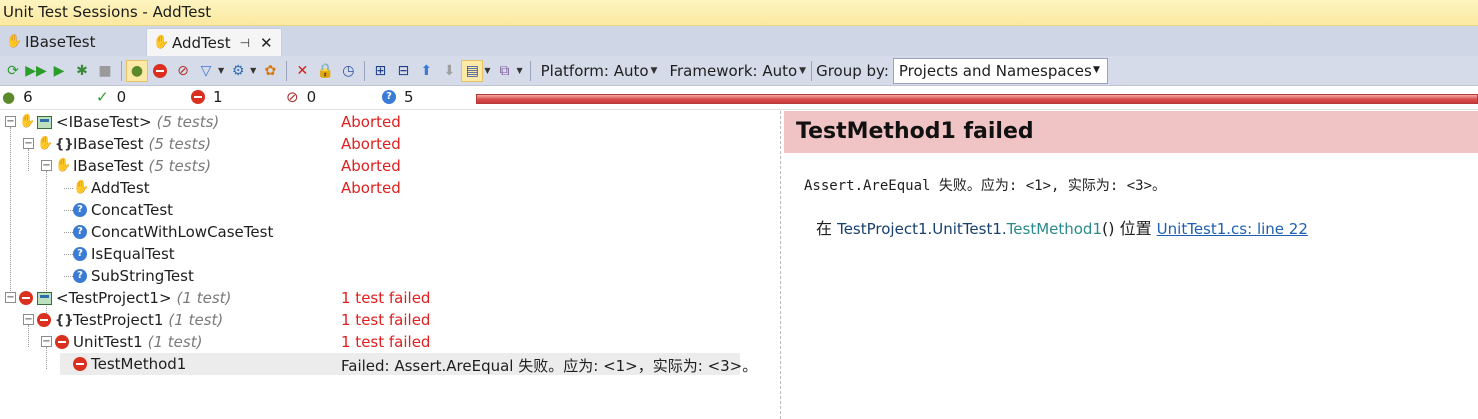  I want to click on next-icon: ⬇, so click(449, 71).